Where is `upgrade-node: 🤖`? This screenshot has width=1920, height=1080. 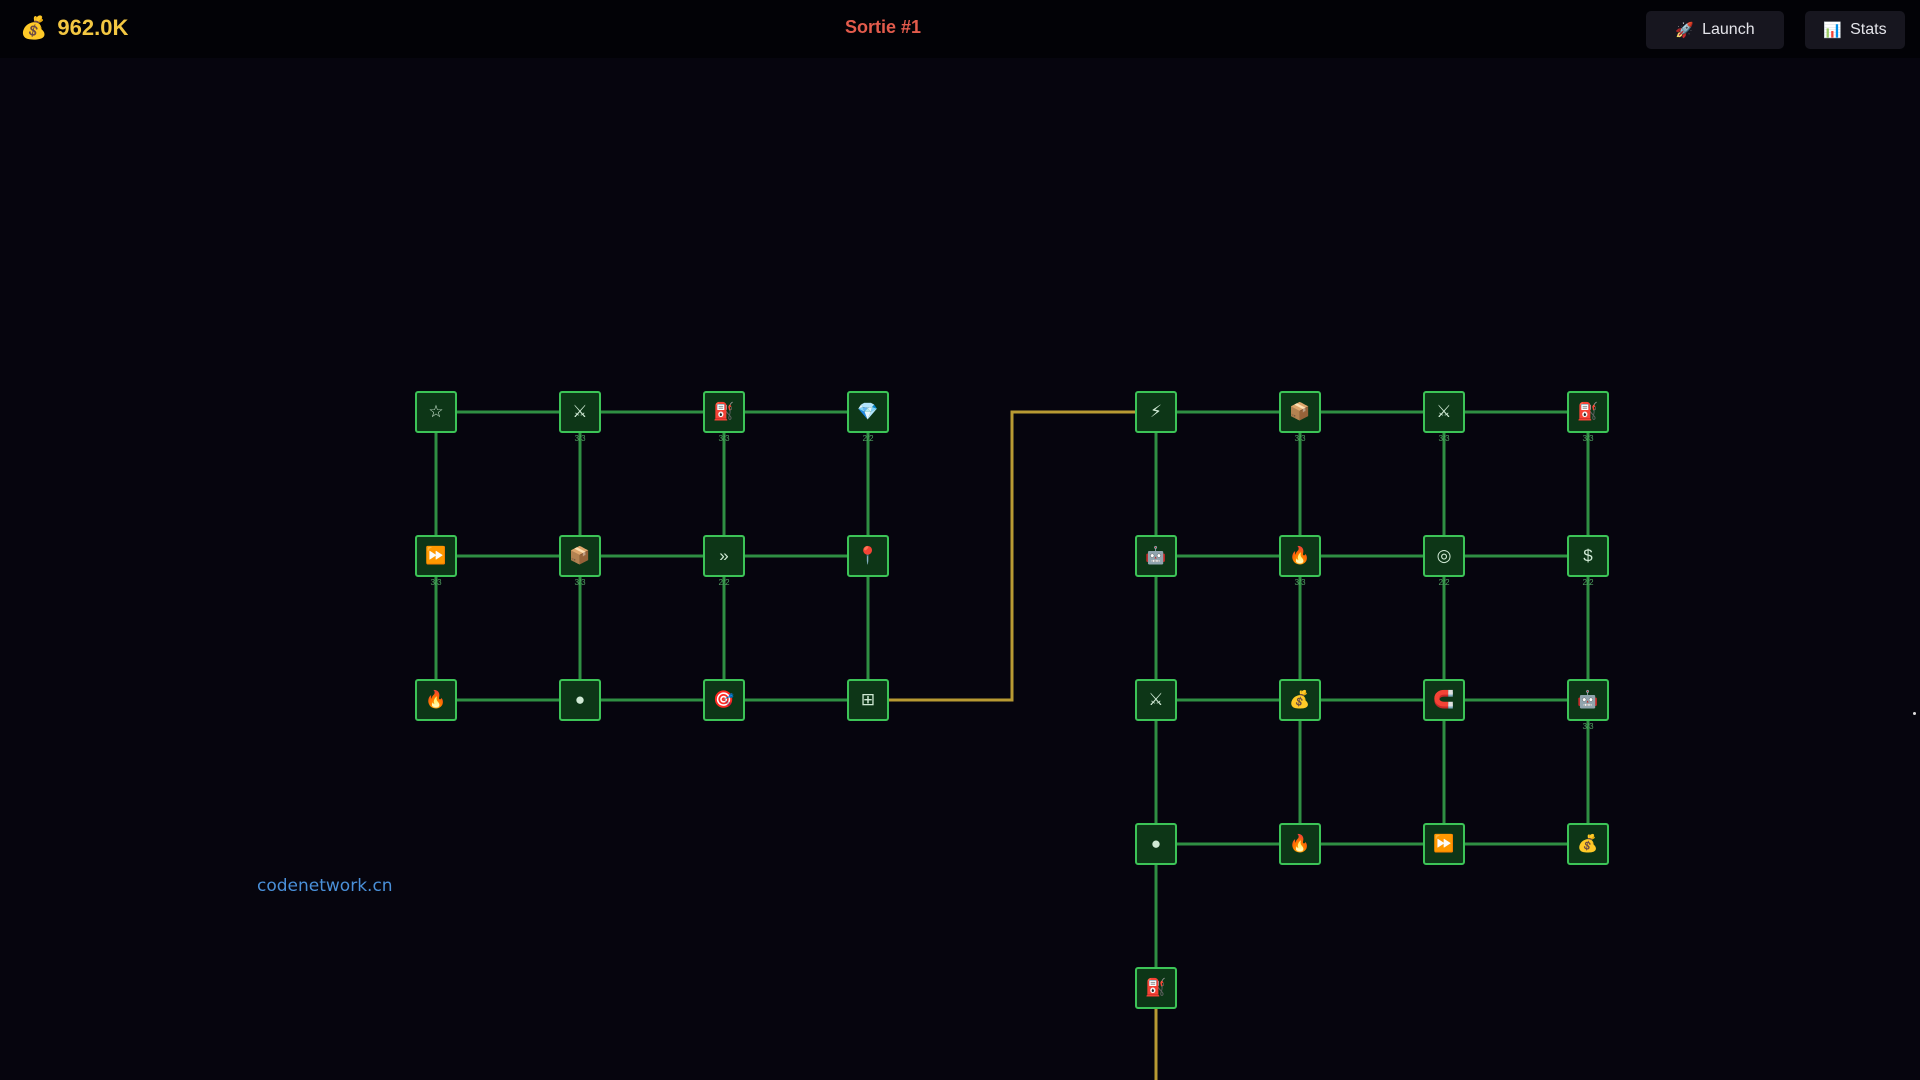
upgrade-node: 🤖 is located at coordinates (1156, 556).